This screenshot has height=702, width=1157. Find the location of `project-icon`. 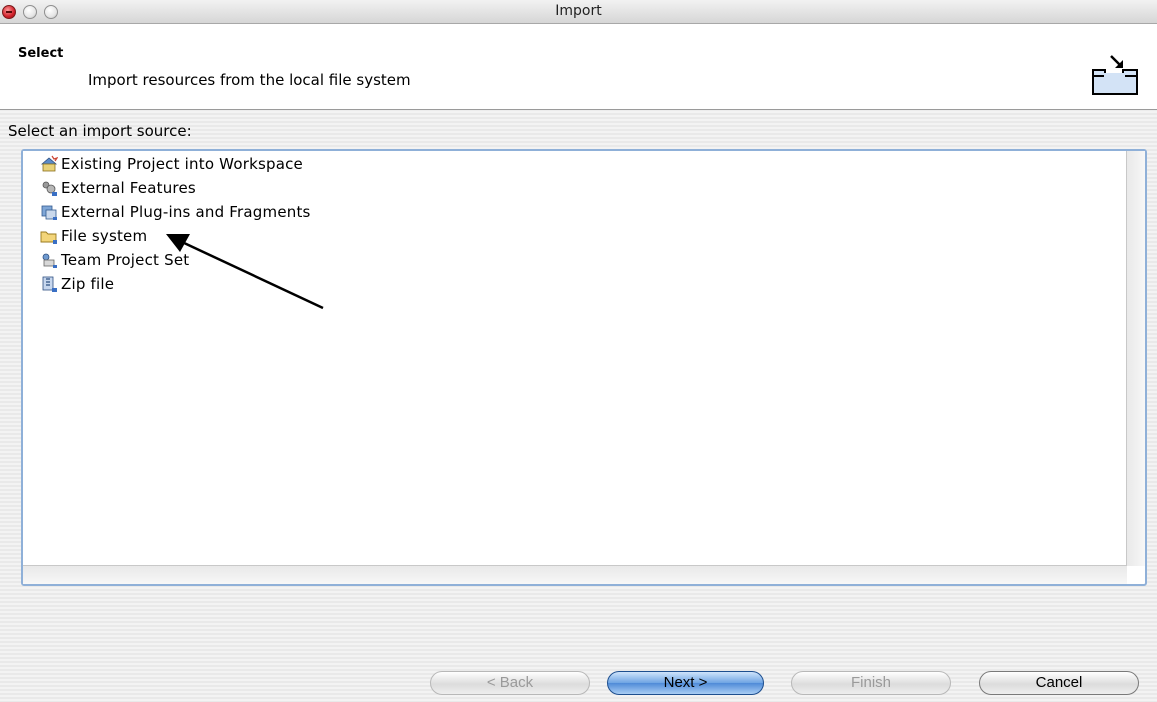

project-icon is located at coordinates (49, 163).